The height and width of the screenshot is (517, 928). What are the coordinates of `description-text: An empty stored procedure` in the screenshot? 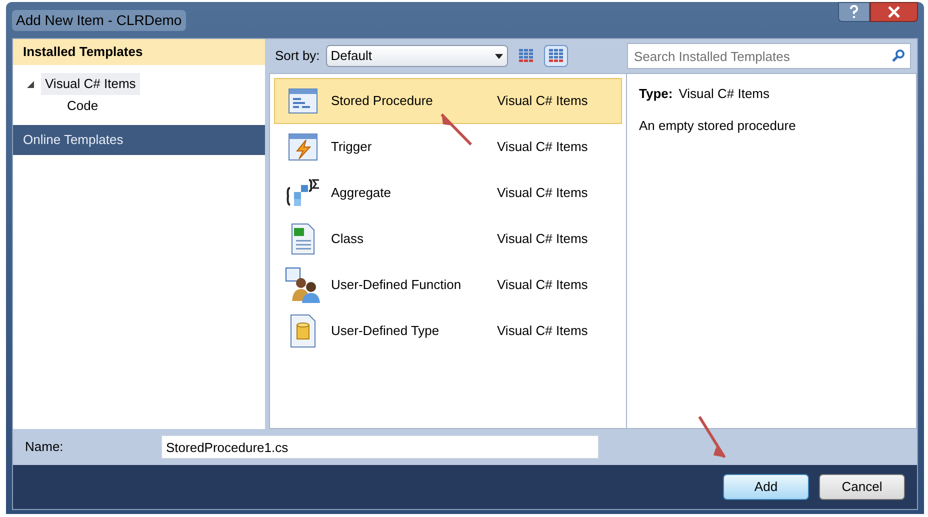 It's located at (718, 125).